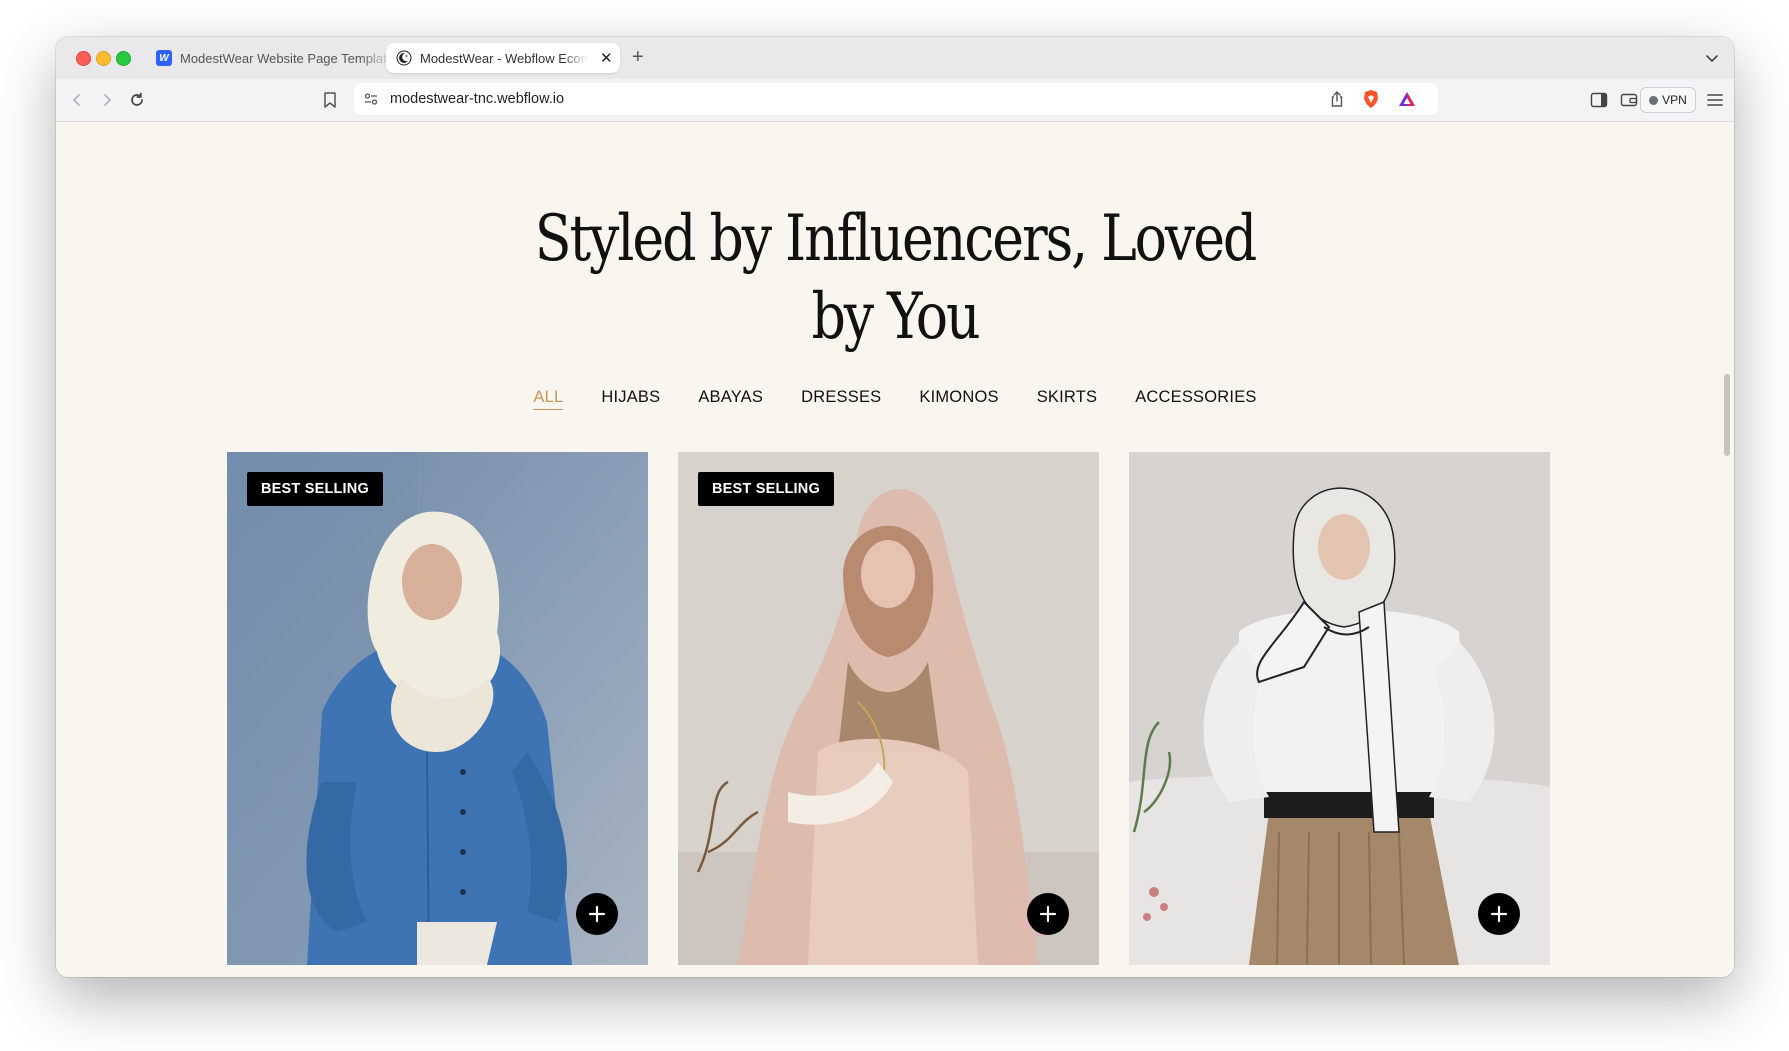 The height and width of the screenshot is (1051, 1789). Describe the element at coordinates (606, 58) in the screenshot. I see `close-tab-icon: ✕` at that location.